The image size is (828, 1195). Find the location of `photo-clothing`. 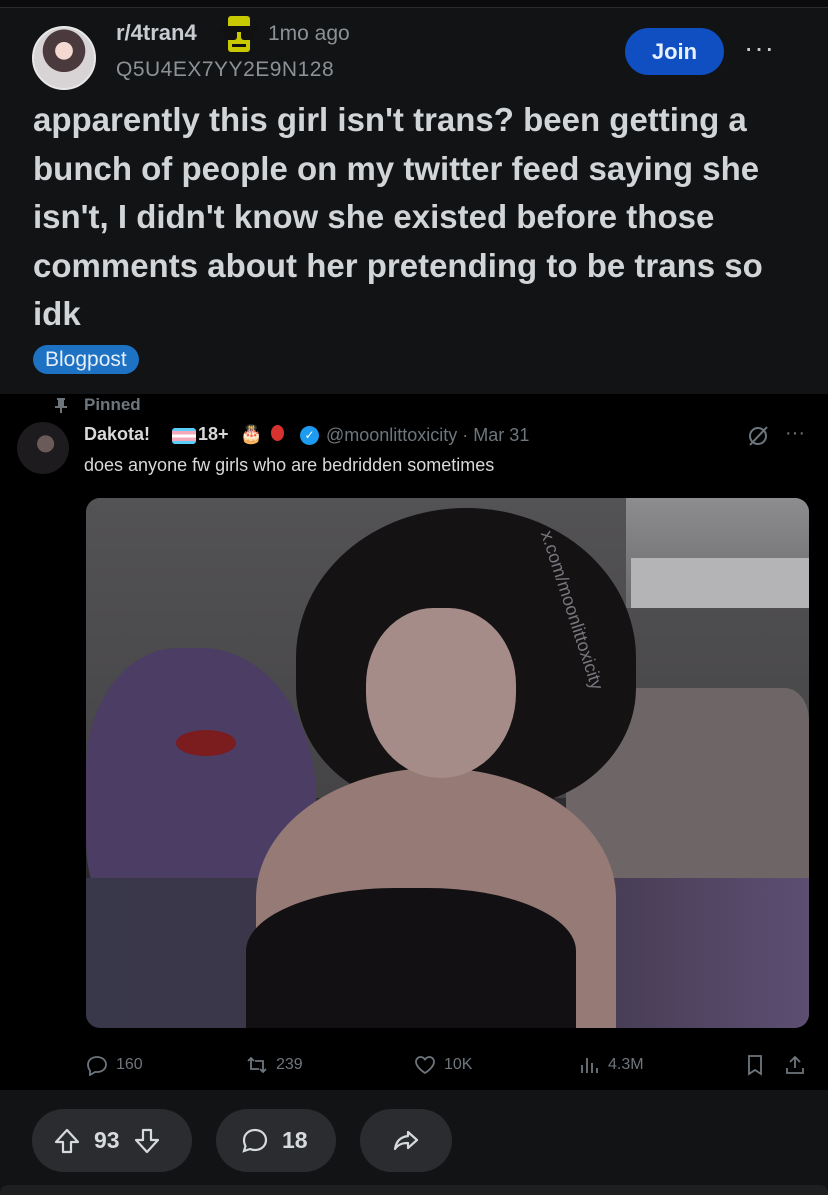

photo-clothing is located at coordinates (411, 958).